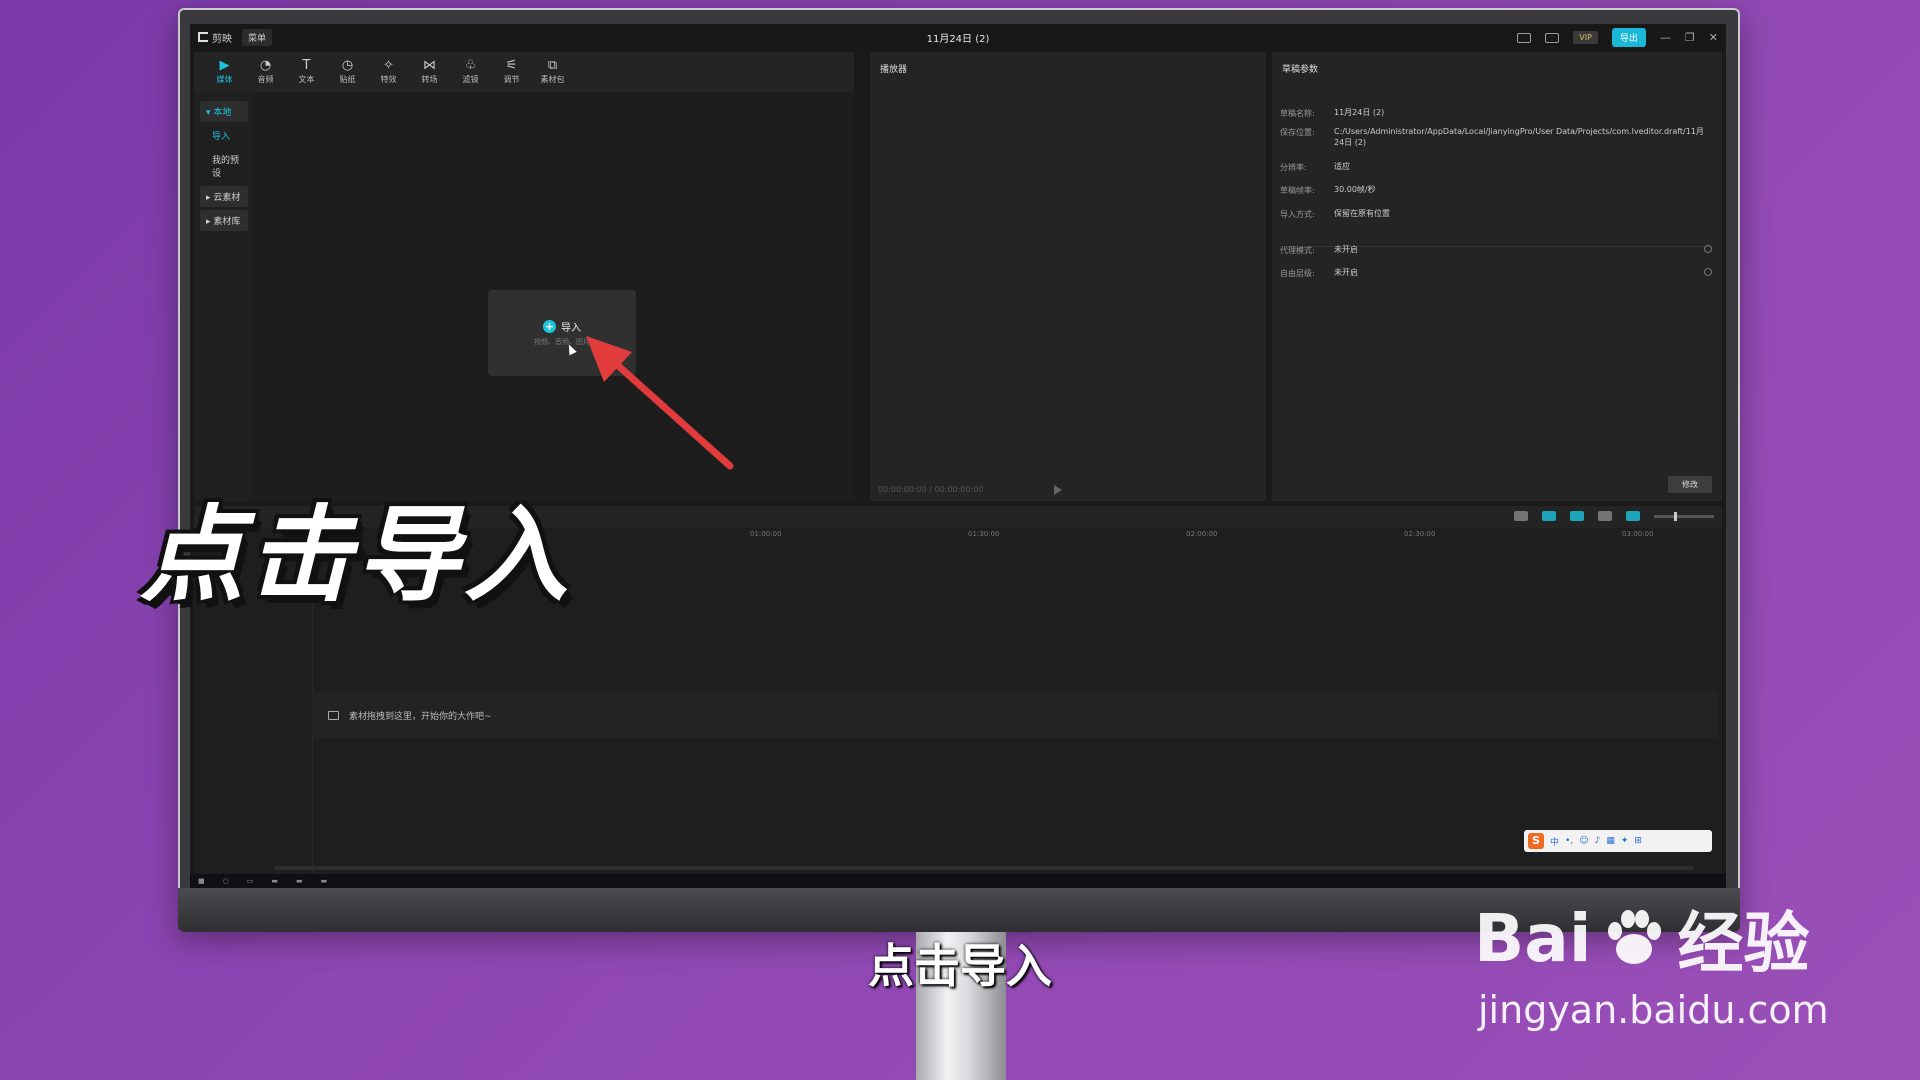  What do you see at coordinates (1533, 938) in the screenshot?
I see `watermark-brand: Bai` at bounding box center [1533, 938].